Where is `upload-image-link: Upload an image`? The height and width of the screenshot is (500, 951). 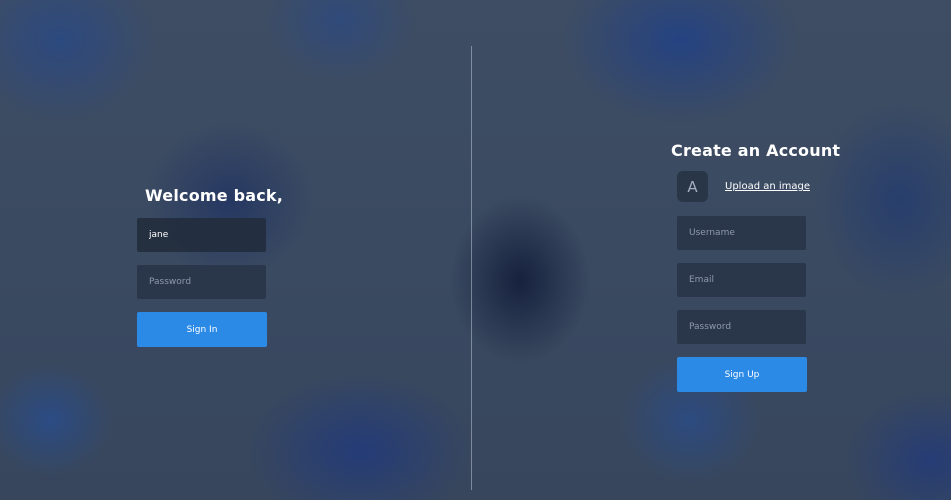 upload-image-link: Upload an image is located at coordinates (767, 186).